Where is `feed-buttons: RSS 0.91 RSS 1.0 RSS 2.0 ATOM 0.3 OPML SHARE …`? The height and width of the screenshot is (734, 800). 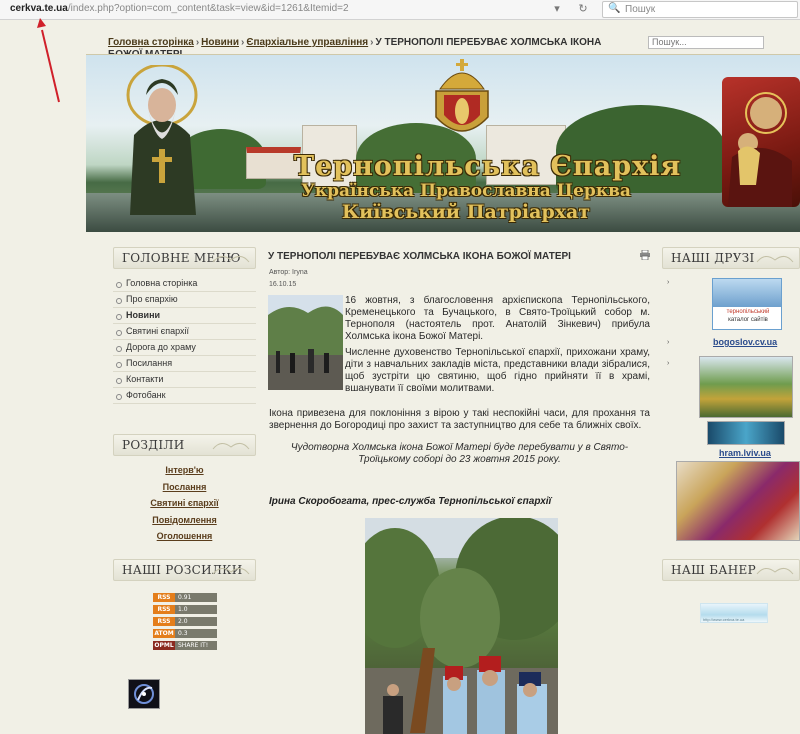
feed-buttons: RSS 0.91 RSS 1.0 RSS 2.0 ATOM 0.3 OPML SHARE … is located at coordinates (185, 623).